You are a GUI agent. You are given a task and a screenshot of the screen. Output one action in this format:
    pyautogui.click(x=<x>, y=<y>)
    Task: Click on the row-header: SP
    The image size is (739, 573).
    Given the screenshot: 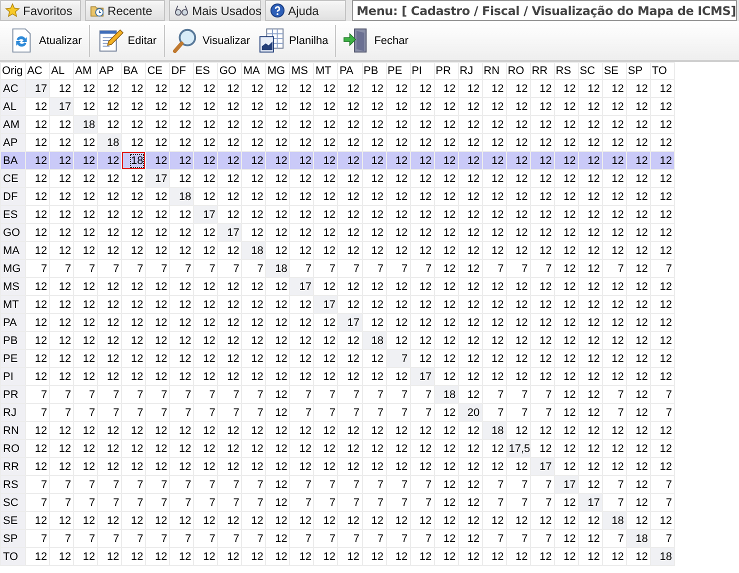 What is the action you would take?
    pyautogui.click(x=13, y=539)
    